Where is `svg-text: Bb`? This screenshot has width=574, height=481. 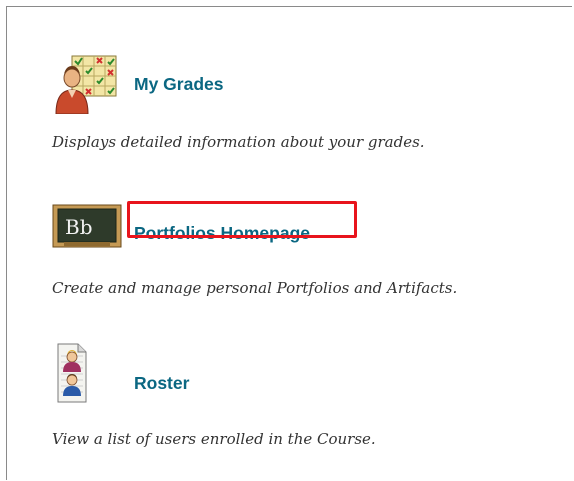 svg-text: Bb is located at coordinates (79, 227).